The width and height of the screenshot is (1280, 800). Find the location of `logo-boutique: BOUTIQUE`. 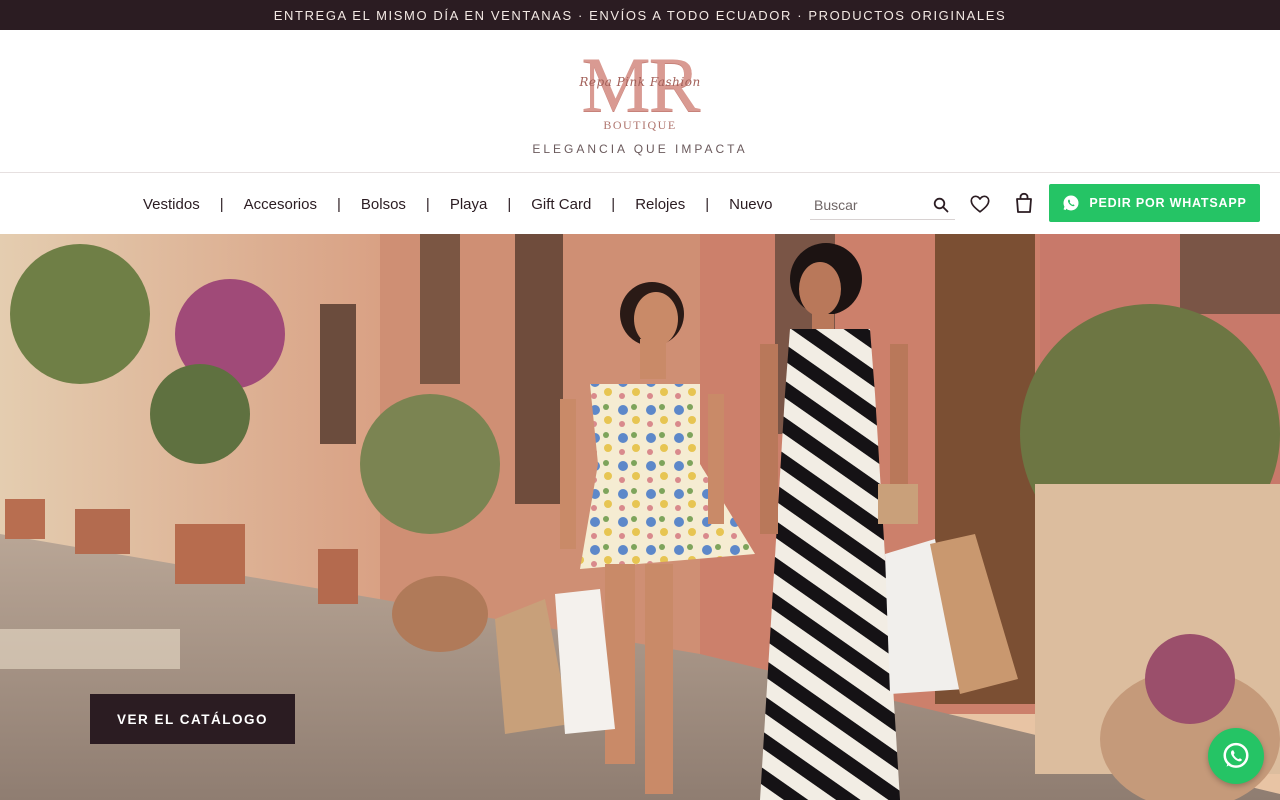

logo-boutique: BOUTIQUE is located at coordinates (640, 125).